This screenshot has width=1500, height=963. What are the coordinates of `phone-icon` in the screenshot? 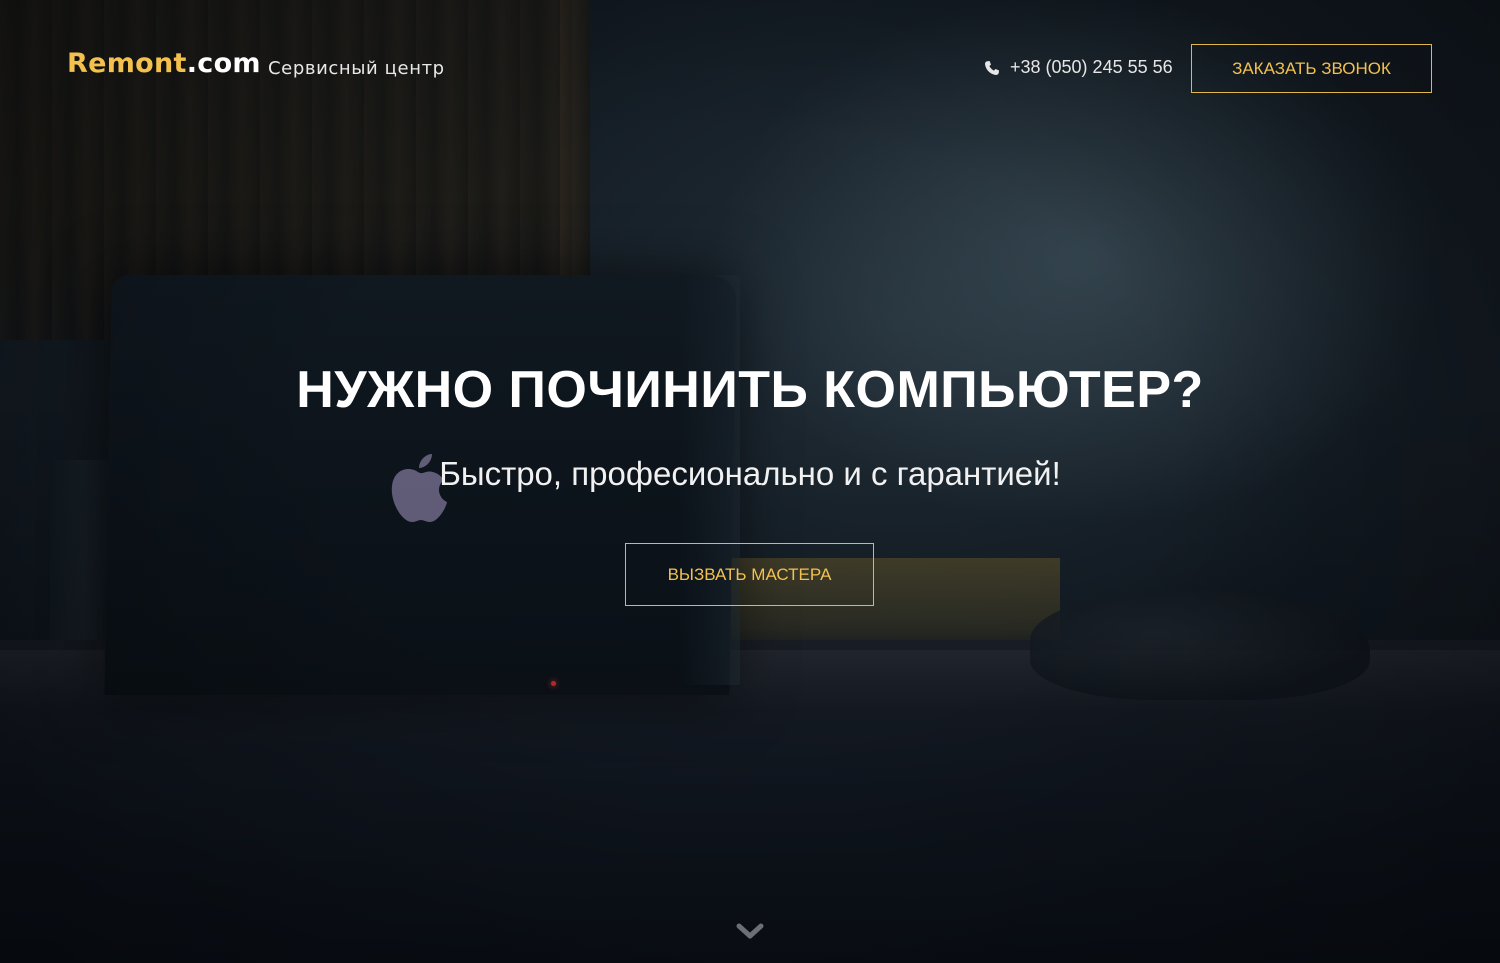 It's located at (992, 67).